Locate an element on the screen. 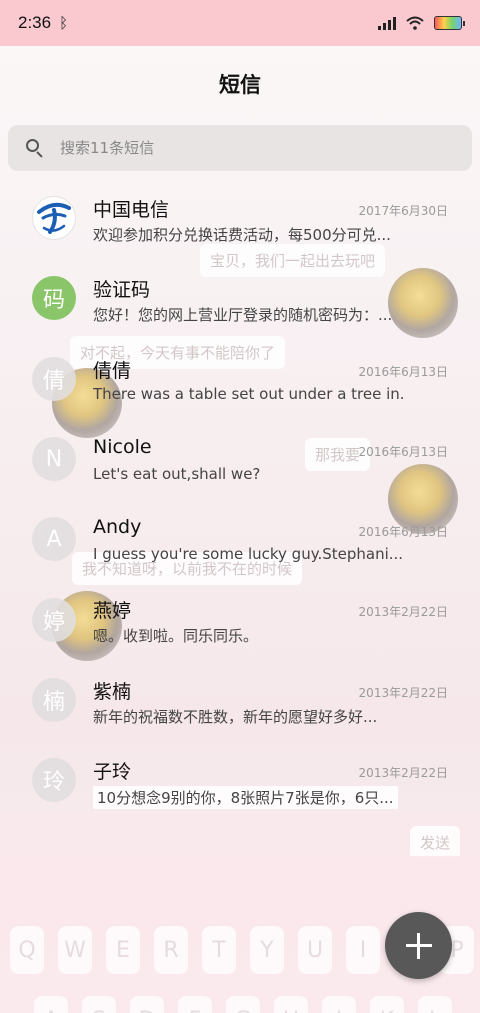 The height and width of the screenshot is (1013, 480). message-date: 2017年6月30日 is located at coordinates (403, 211).